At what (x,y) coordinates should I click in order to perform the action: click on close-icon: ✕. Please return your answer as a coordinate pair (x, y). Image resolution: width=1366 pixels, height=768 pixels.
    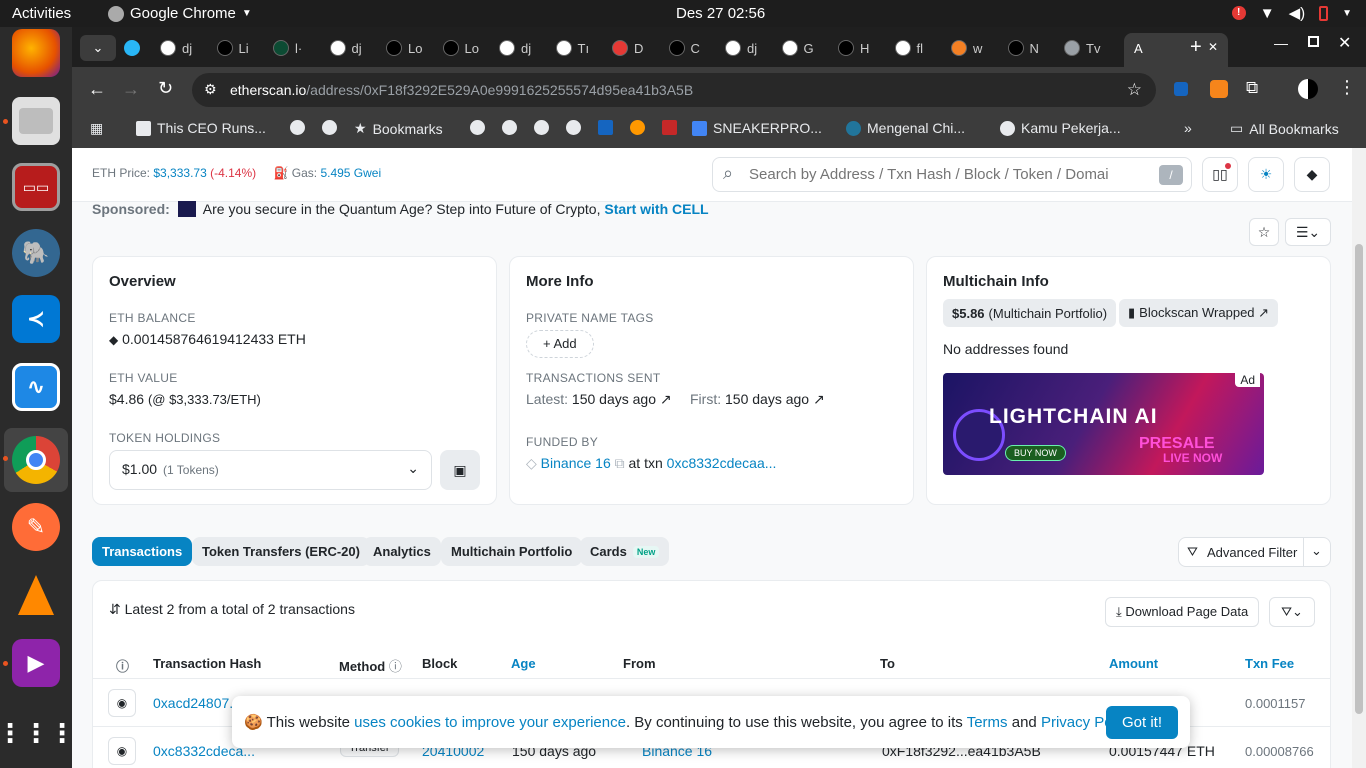
    Looking at the image, I should click on (1213, 47).